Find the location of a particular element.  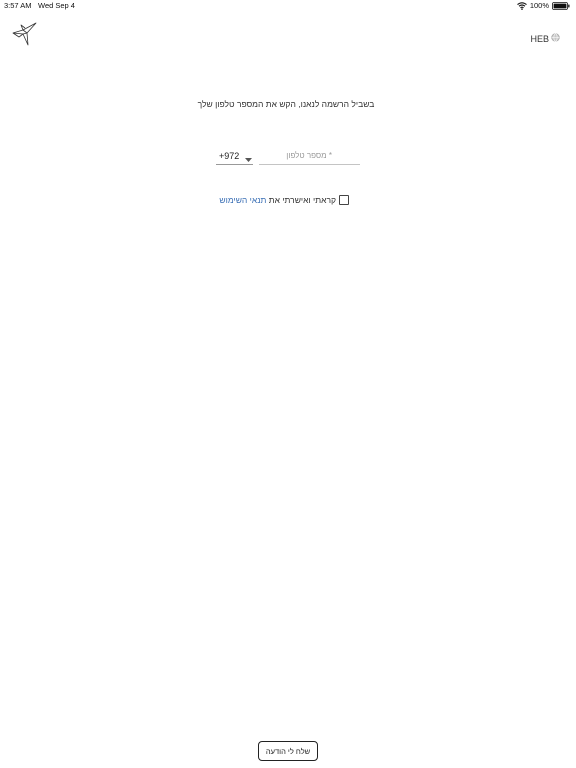

battery-percent: 100% is located at coordinates (539, 5).